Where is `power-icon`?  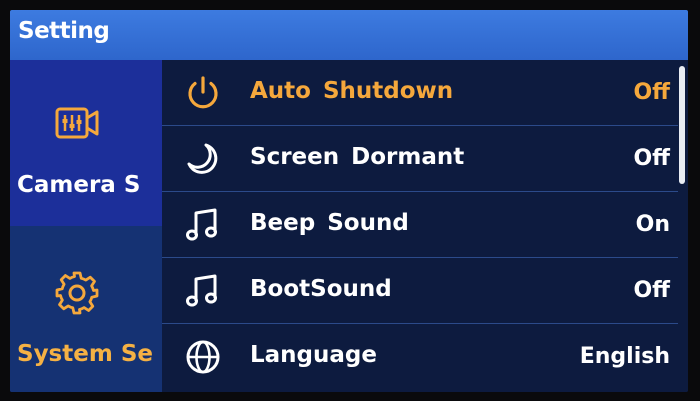
power-icon is located at coordinates (203, 92).